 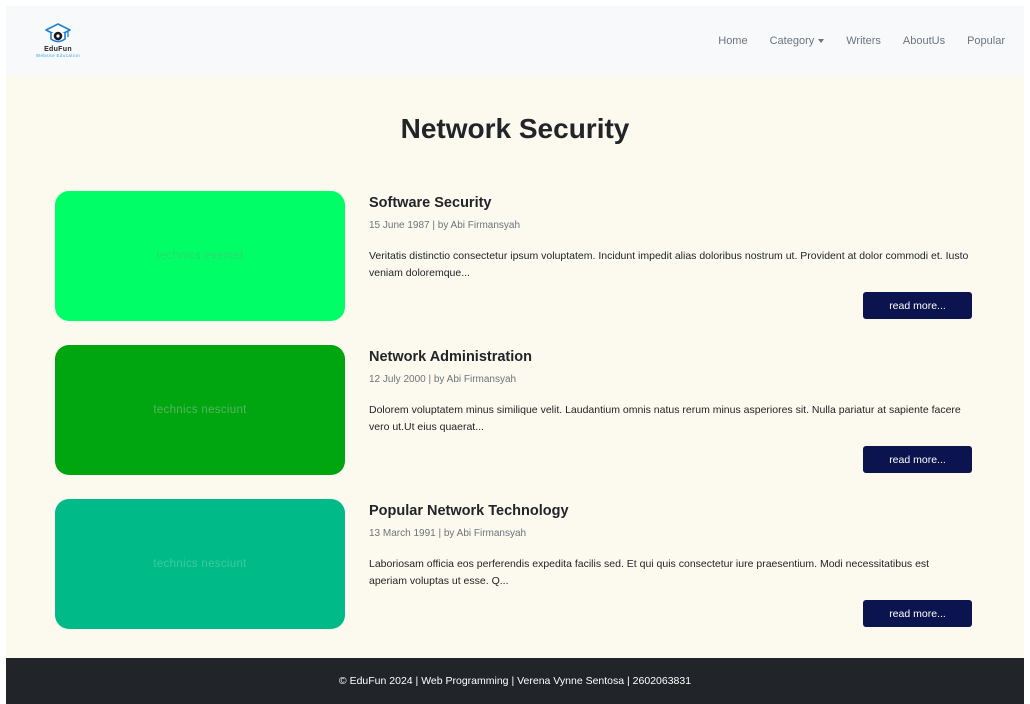 I want to click on nav-item-label: Writers, so click(x=863, y=40).